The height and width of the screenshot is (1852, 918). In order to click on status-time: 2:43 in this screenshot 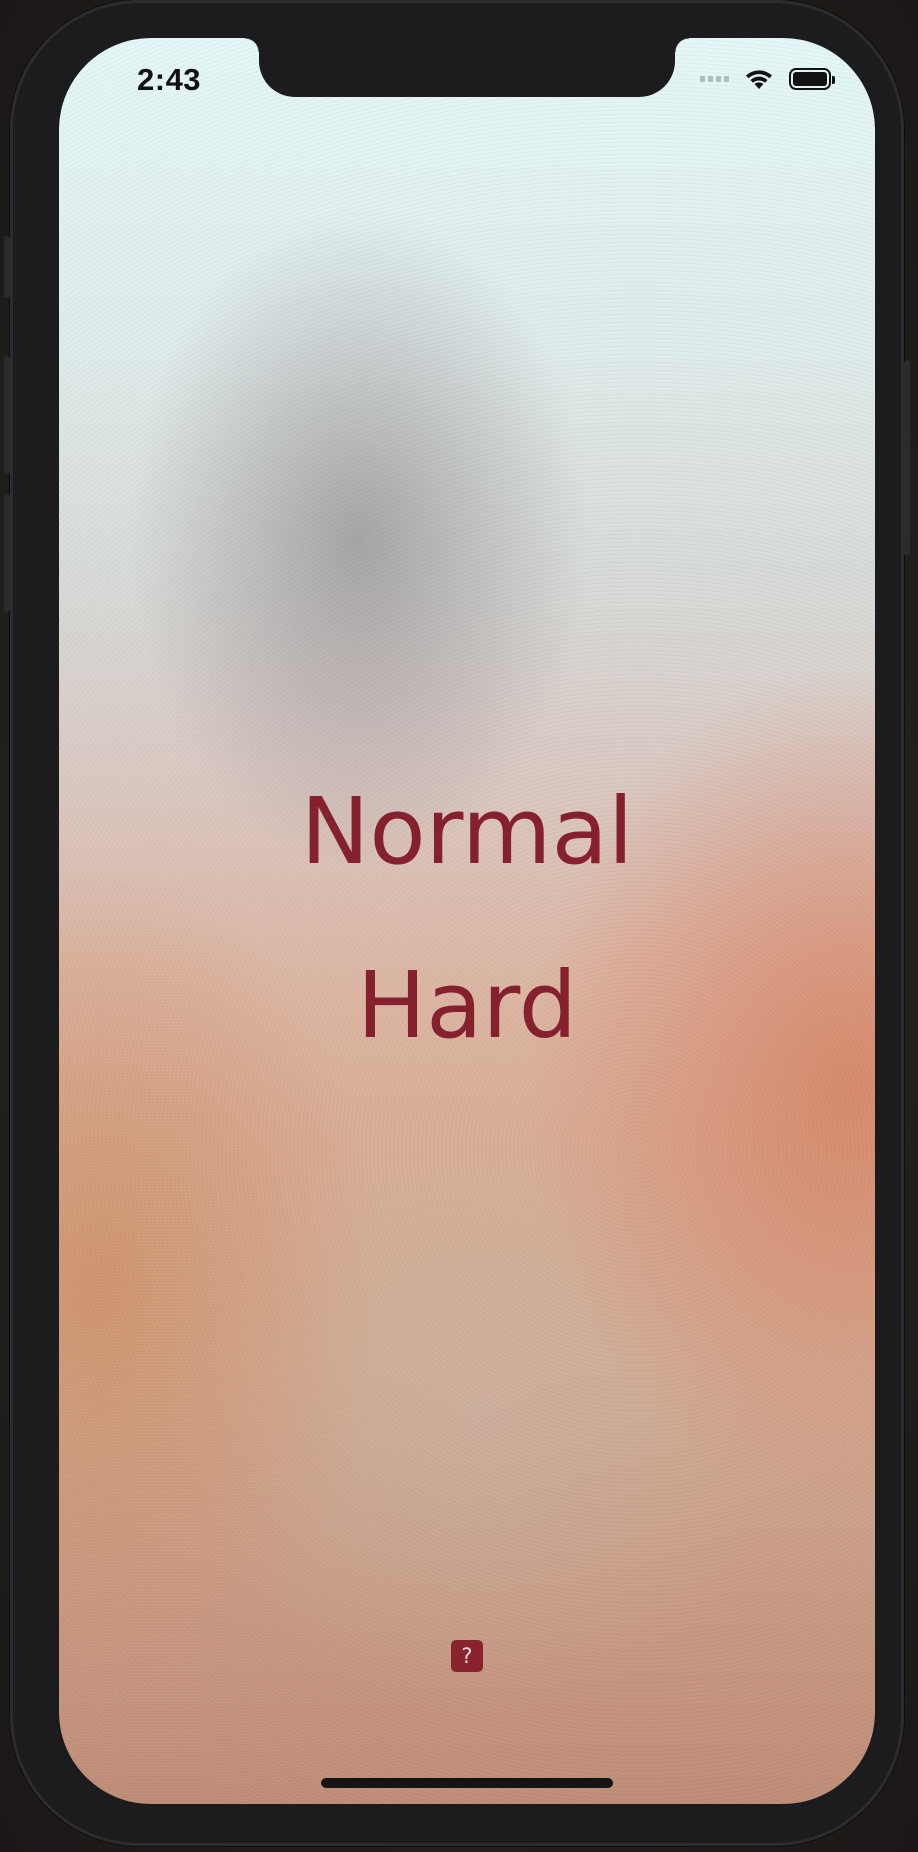, I will do `click(169, 79)`.